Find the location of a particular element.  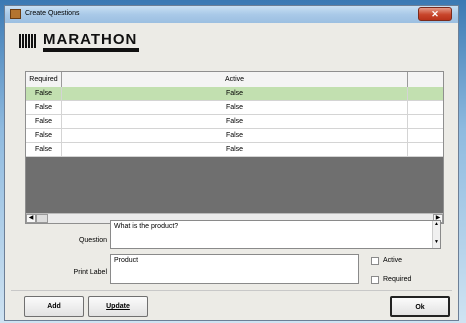

app-icon is located at coordinates (15, 14).